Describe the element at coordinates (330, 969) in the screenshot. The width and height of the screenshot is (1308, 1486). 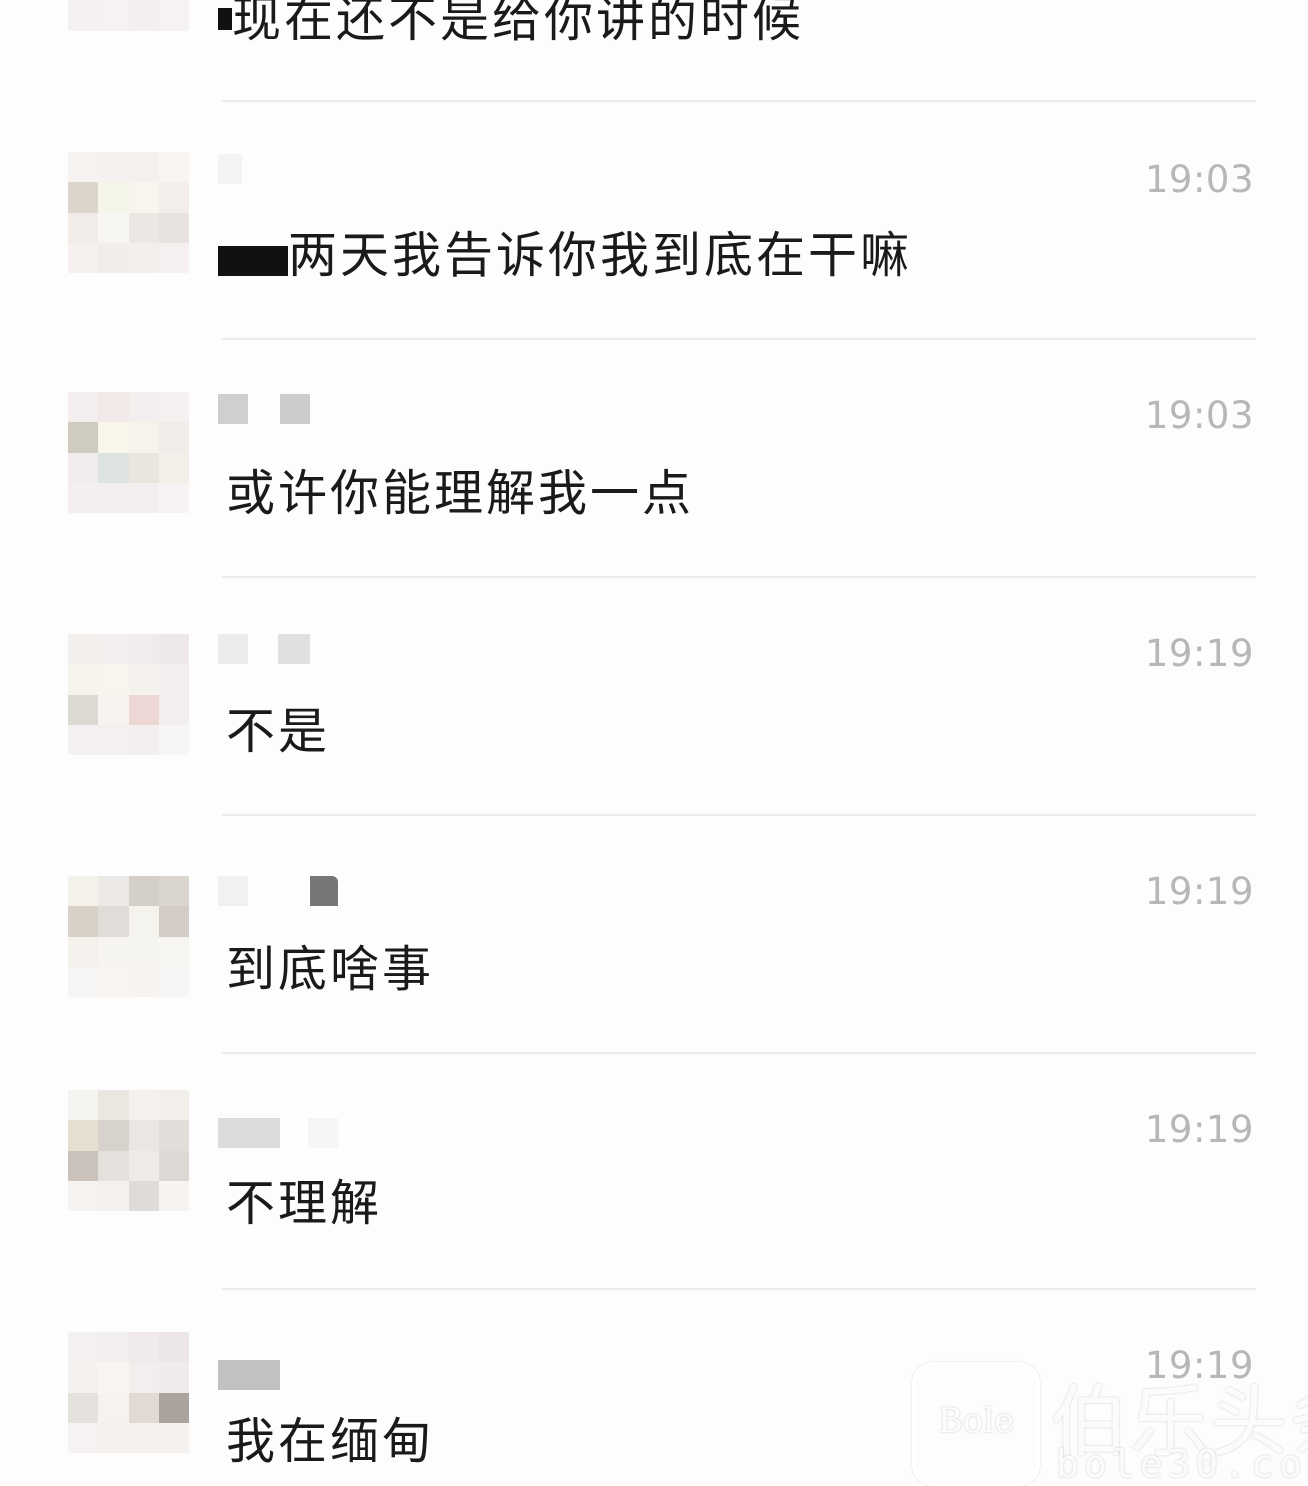
I see `message-text: 到底啥事` at that location.